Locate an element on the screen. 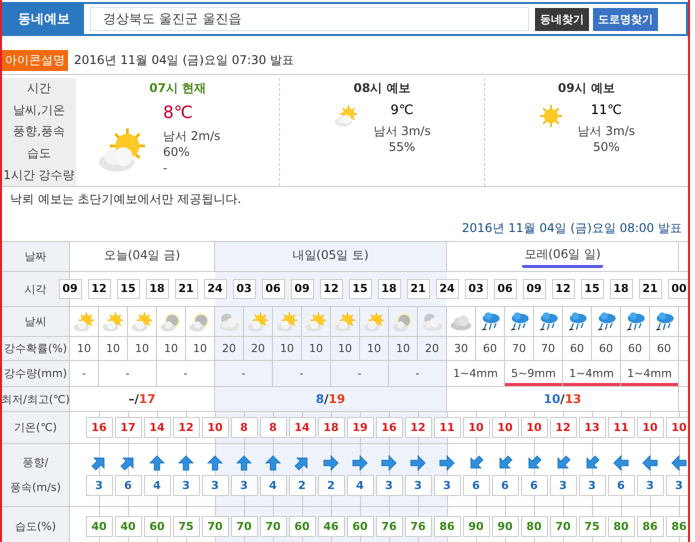  humidity-value: 55% is located at coordinates (402, 147).